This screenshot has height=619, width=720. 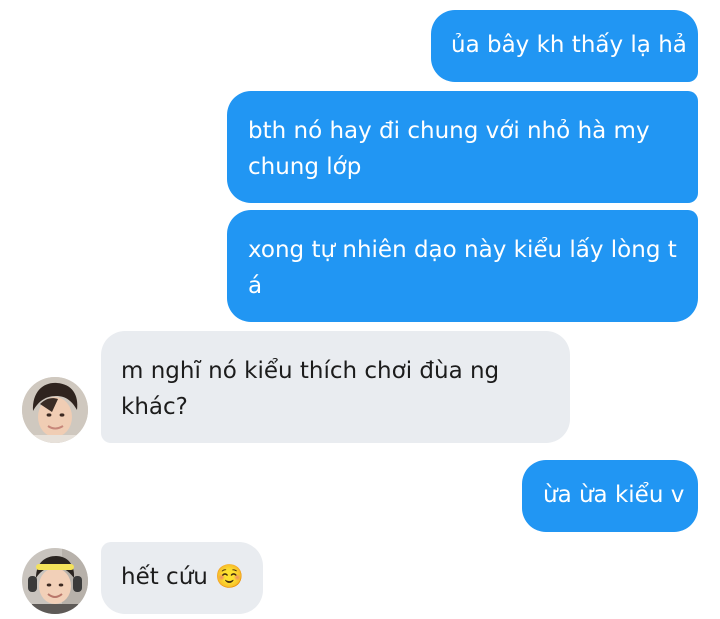 What do you see at coordinates (255, 286) in the screenshot?
I see `message-text: á` at bounding box center [255, 286].